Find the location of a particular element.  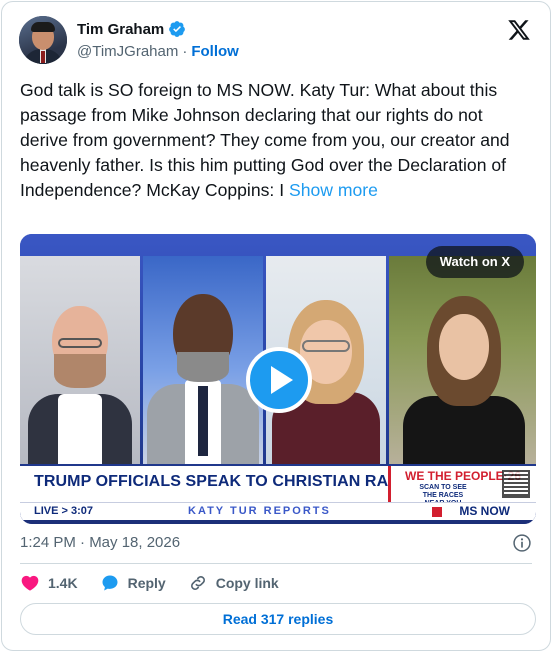

read-replies-button: Read 317 replies is located at coordinates (278, 619).